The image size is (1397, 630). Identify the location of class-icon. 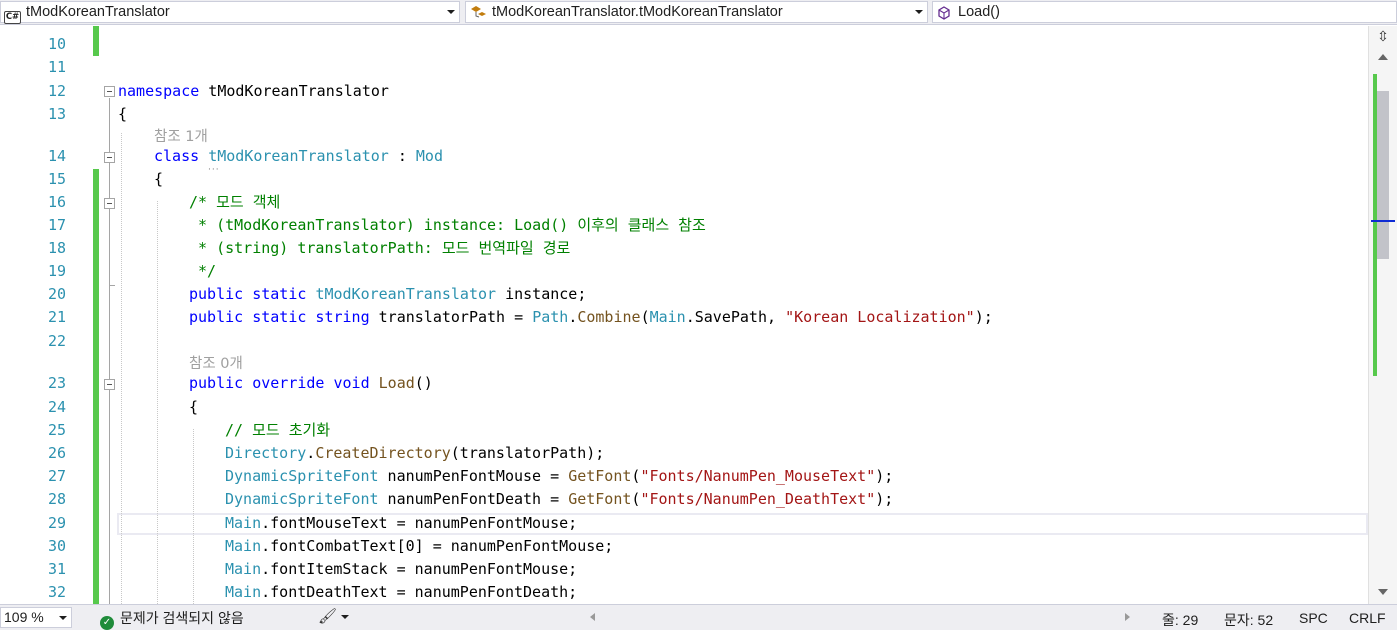
(478, 16).